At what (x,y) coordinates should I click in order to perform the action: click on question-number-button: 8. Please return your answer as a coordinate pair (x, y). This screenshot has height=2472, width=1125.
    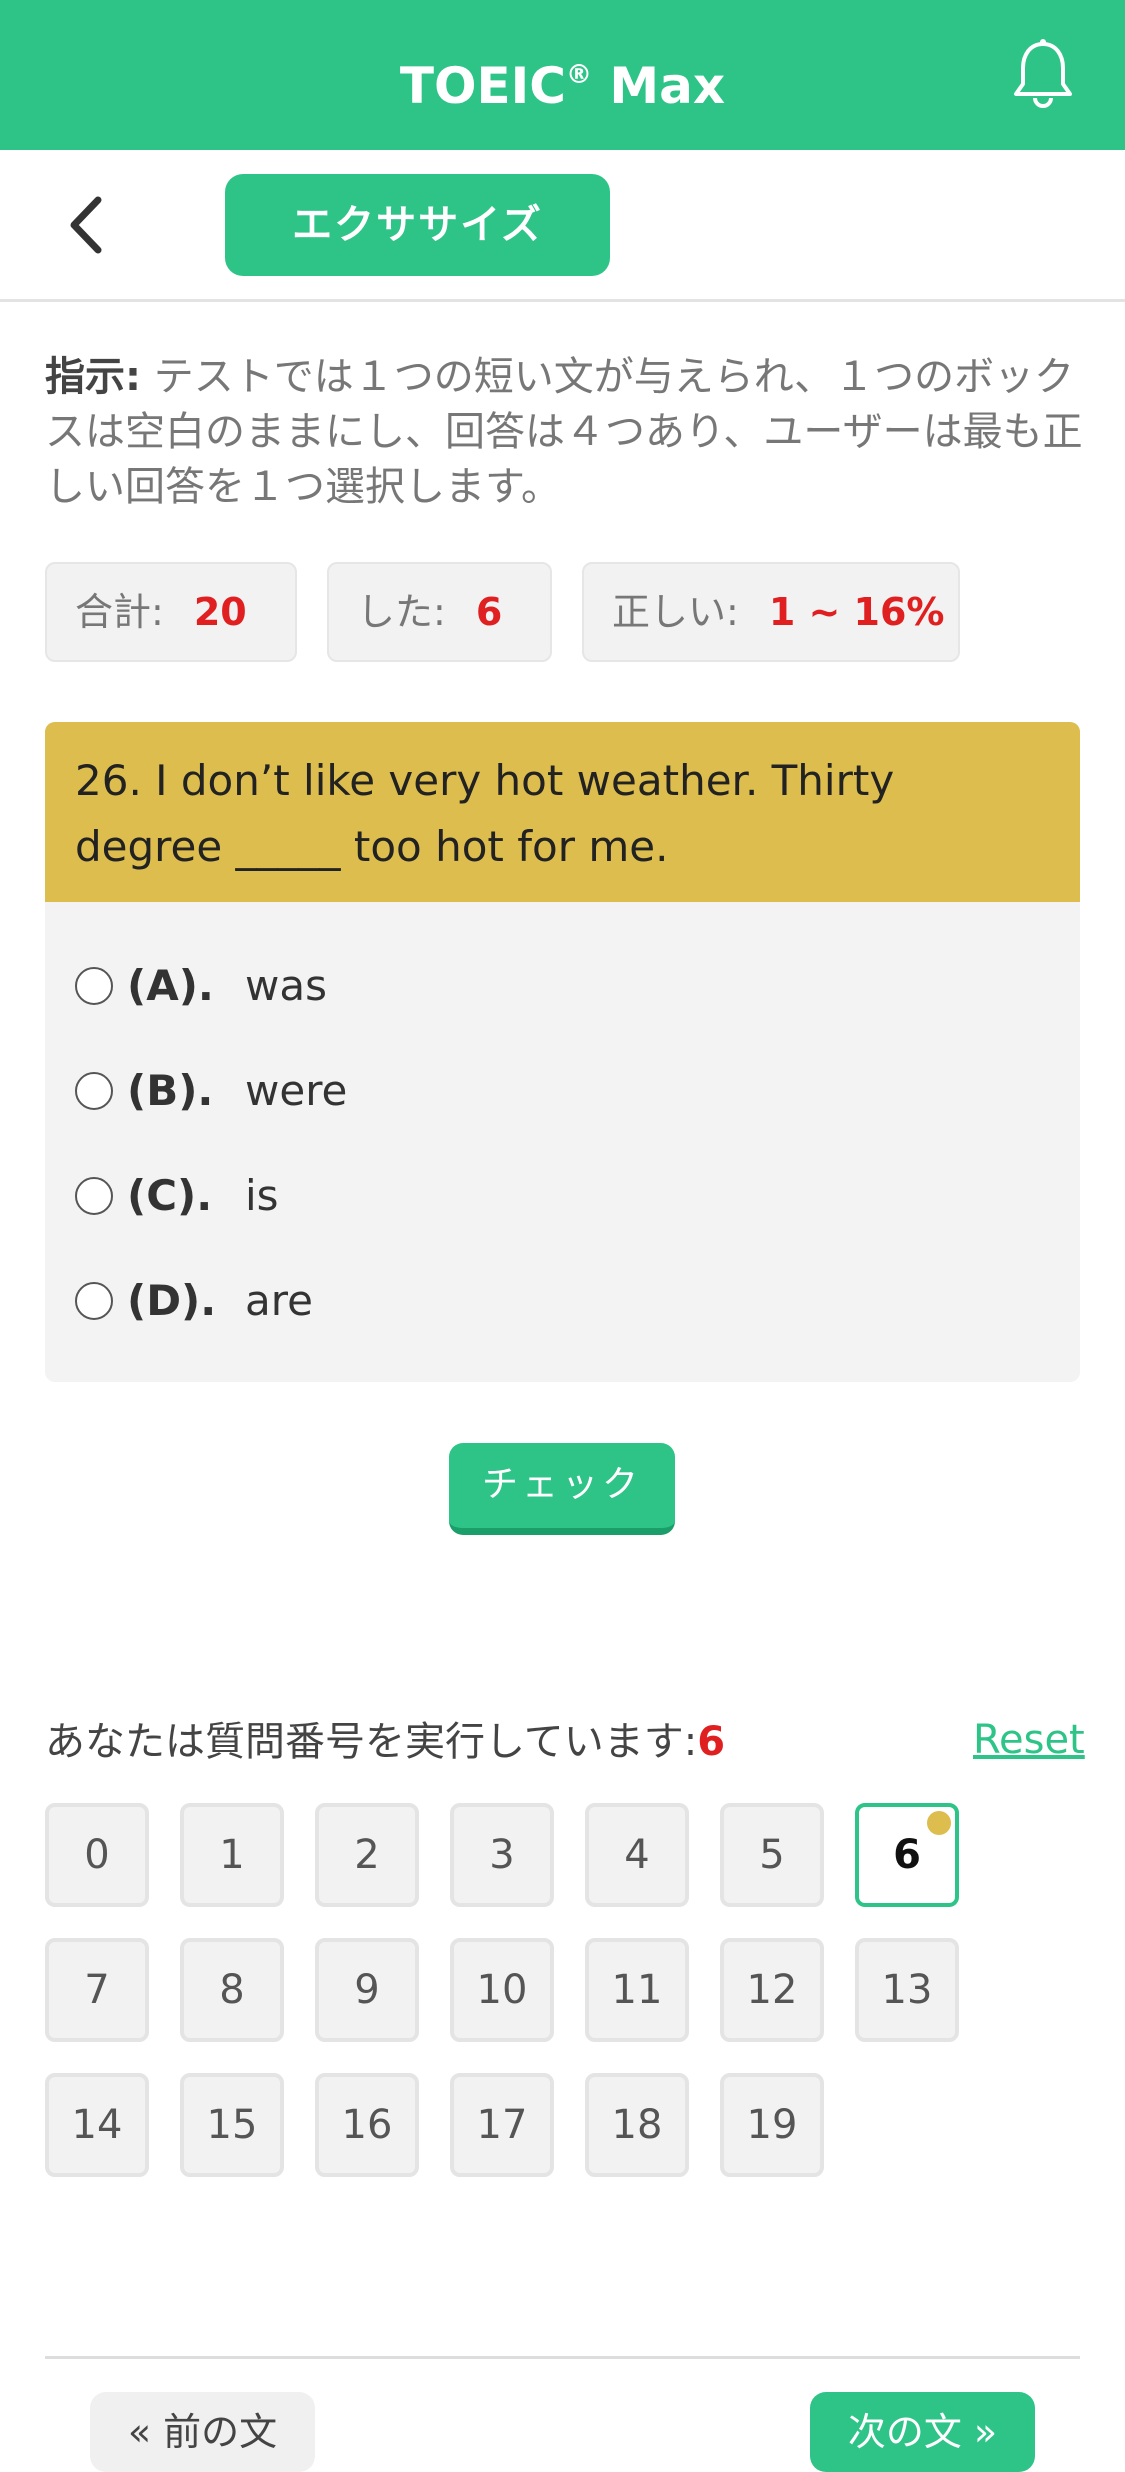
    Looking at the image, I should click on (232, 1990).